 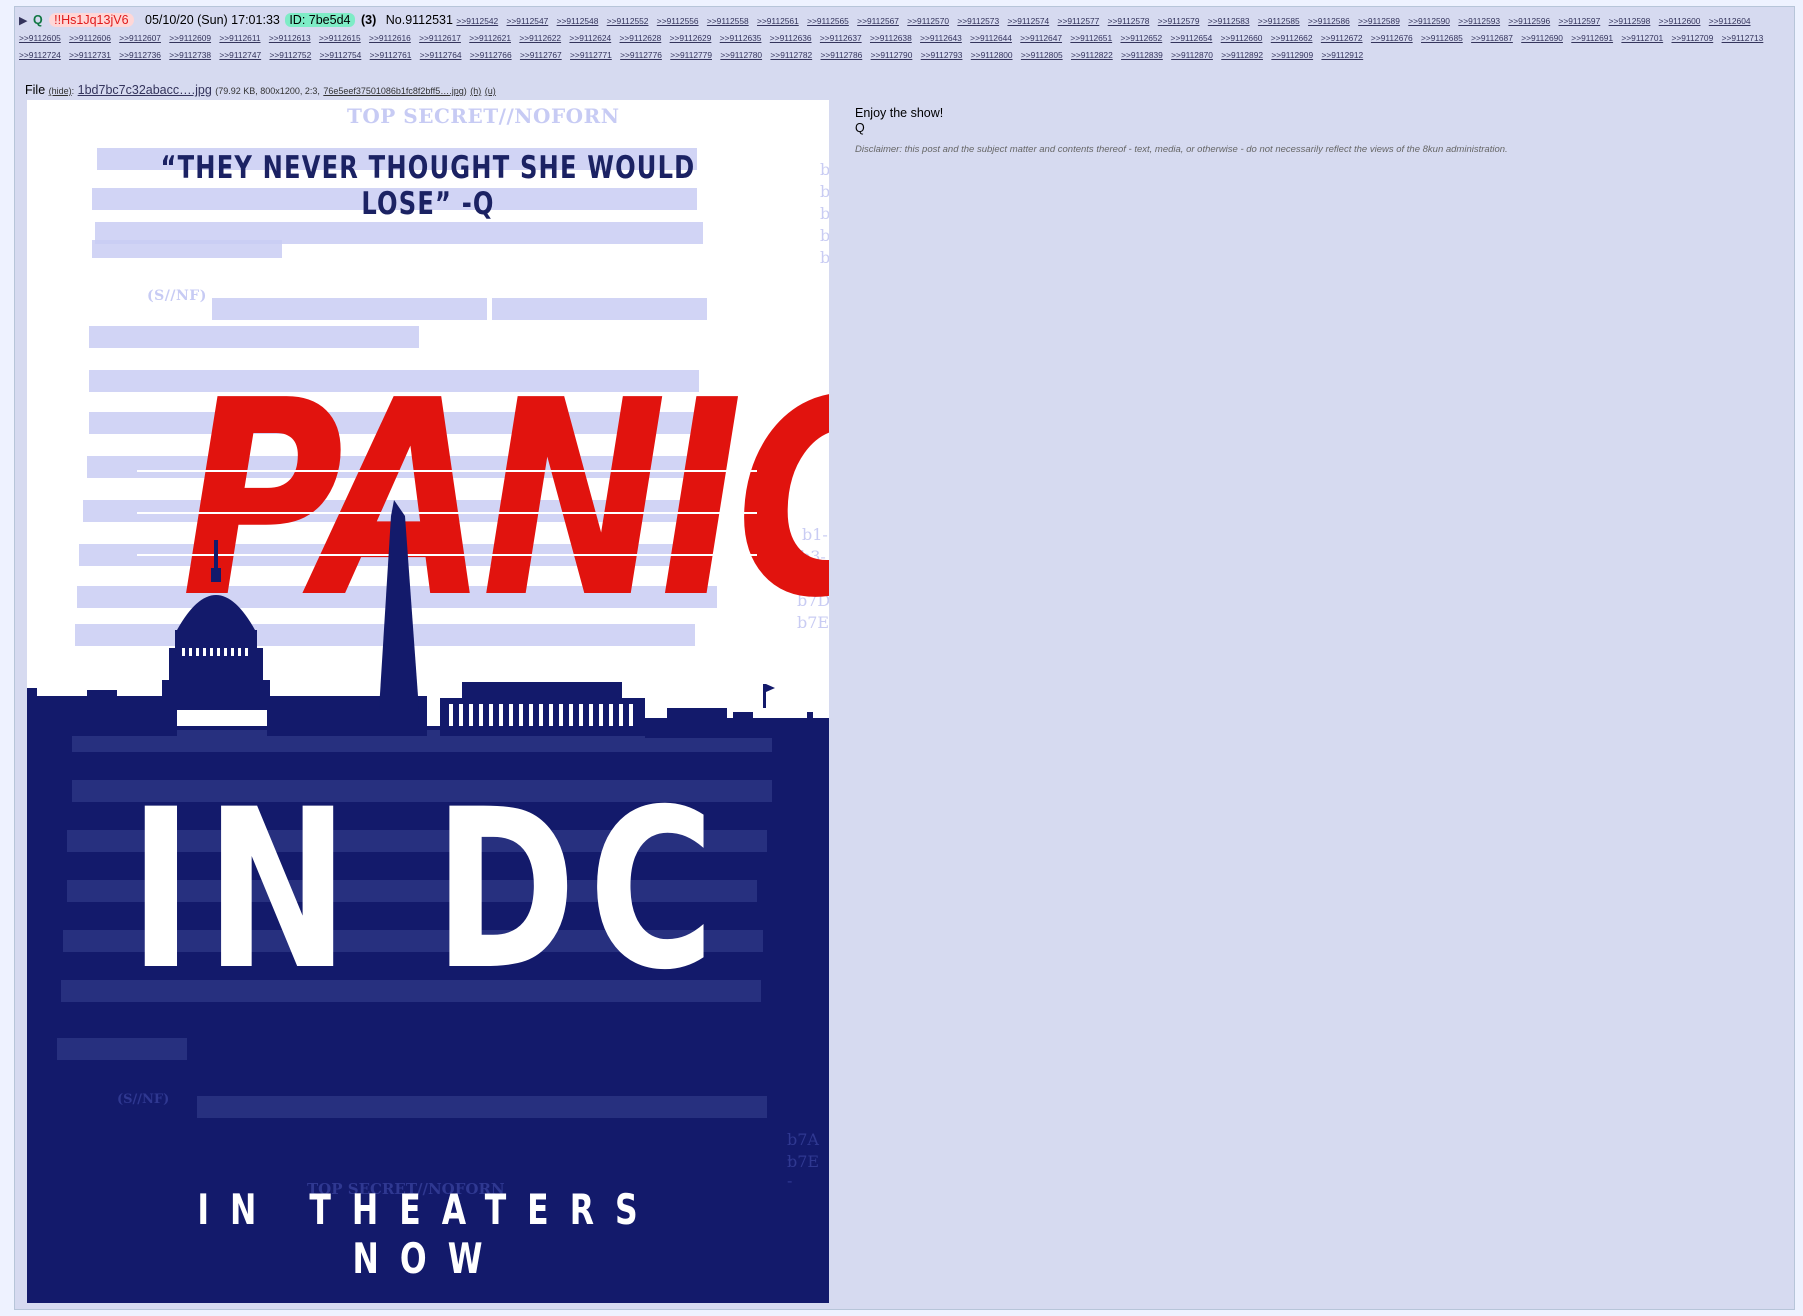 What do you see at coordinates (1329, 21) in the screenshot?
I see `backlink: >>9112586` at bounding box center [1329, 21].